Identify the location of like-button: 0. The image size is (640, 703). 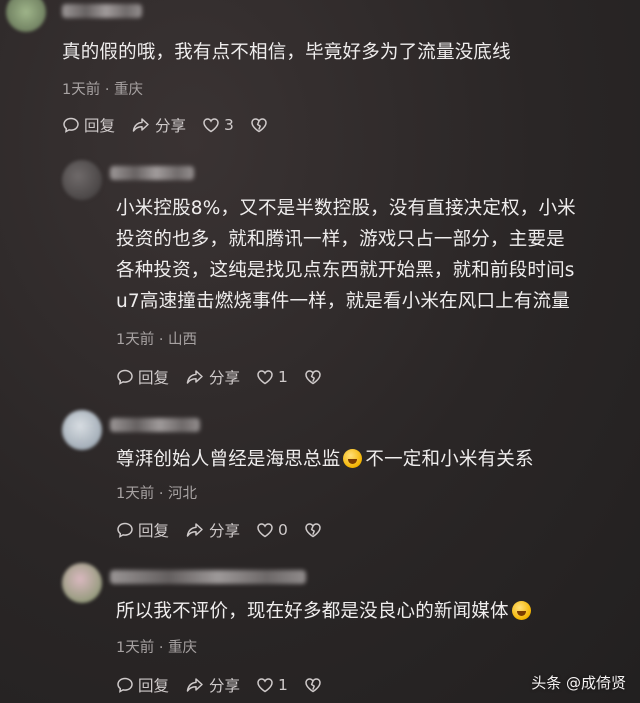
(272, 530).